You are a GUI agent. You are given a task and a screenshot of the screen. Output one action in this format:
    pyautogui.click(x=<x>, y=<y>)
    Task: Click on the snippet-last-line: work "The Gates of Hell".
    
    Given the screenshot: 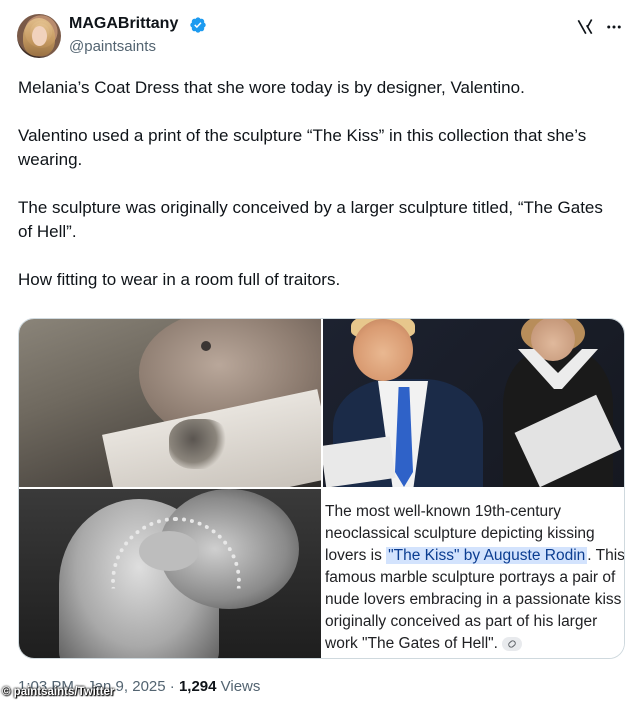 What is the action you would take?
    pyautogui.click(x=411, y=643)
    